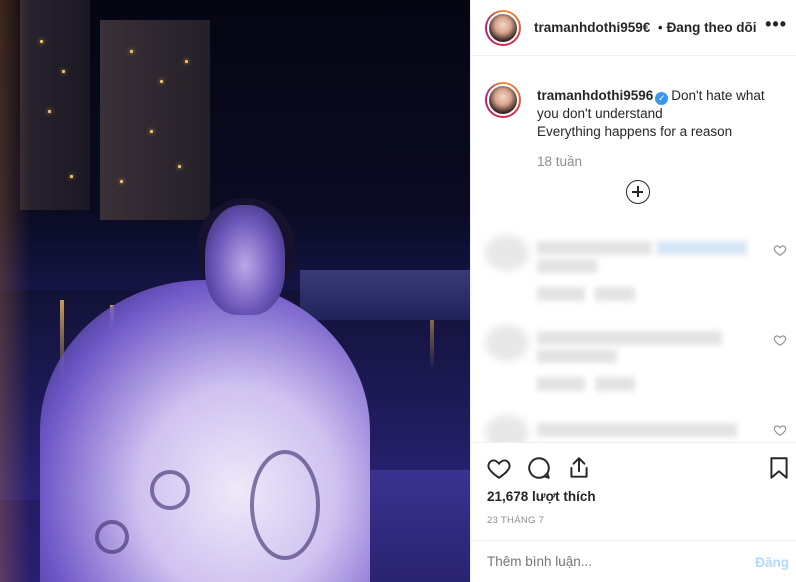  What do you see at coordinates (245, 260) in the screenshot?
I see `person-face` at bounding box center [245, 260].